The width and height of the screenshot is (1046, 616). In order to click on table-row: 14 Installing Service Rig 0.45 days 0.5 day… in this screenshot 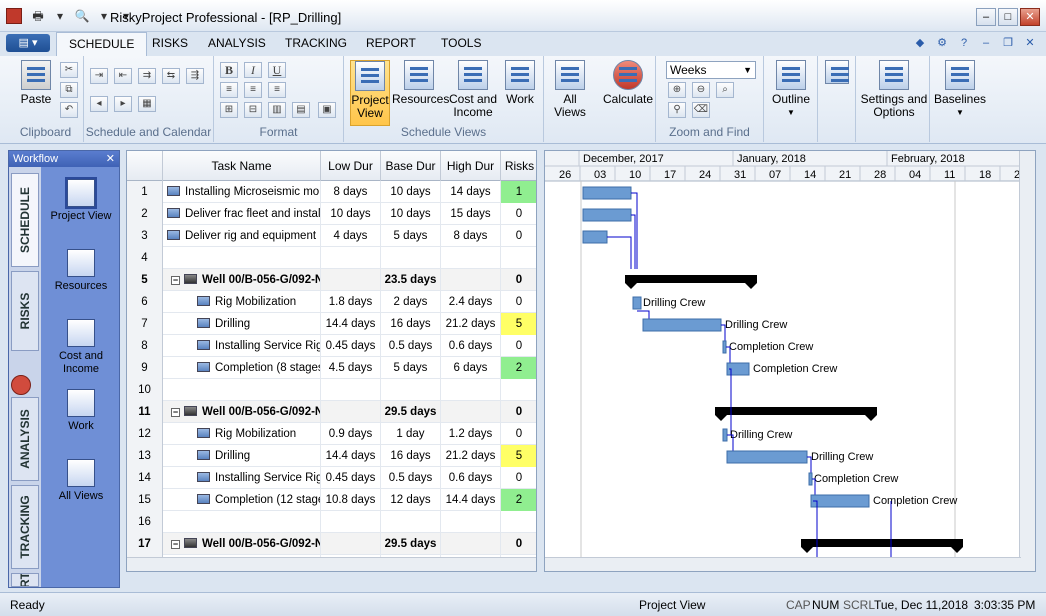, I will do `click(331, 478)`.